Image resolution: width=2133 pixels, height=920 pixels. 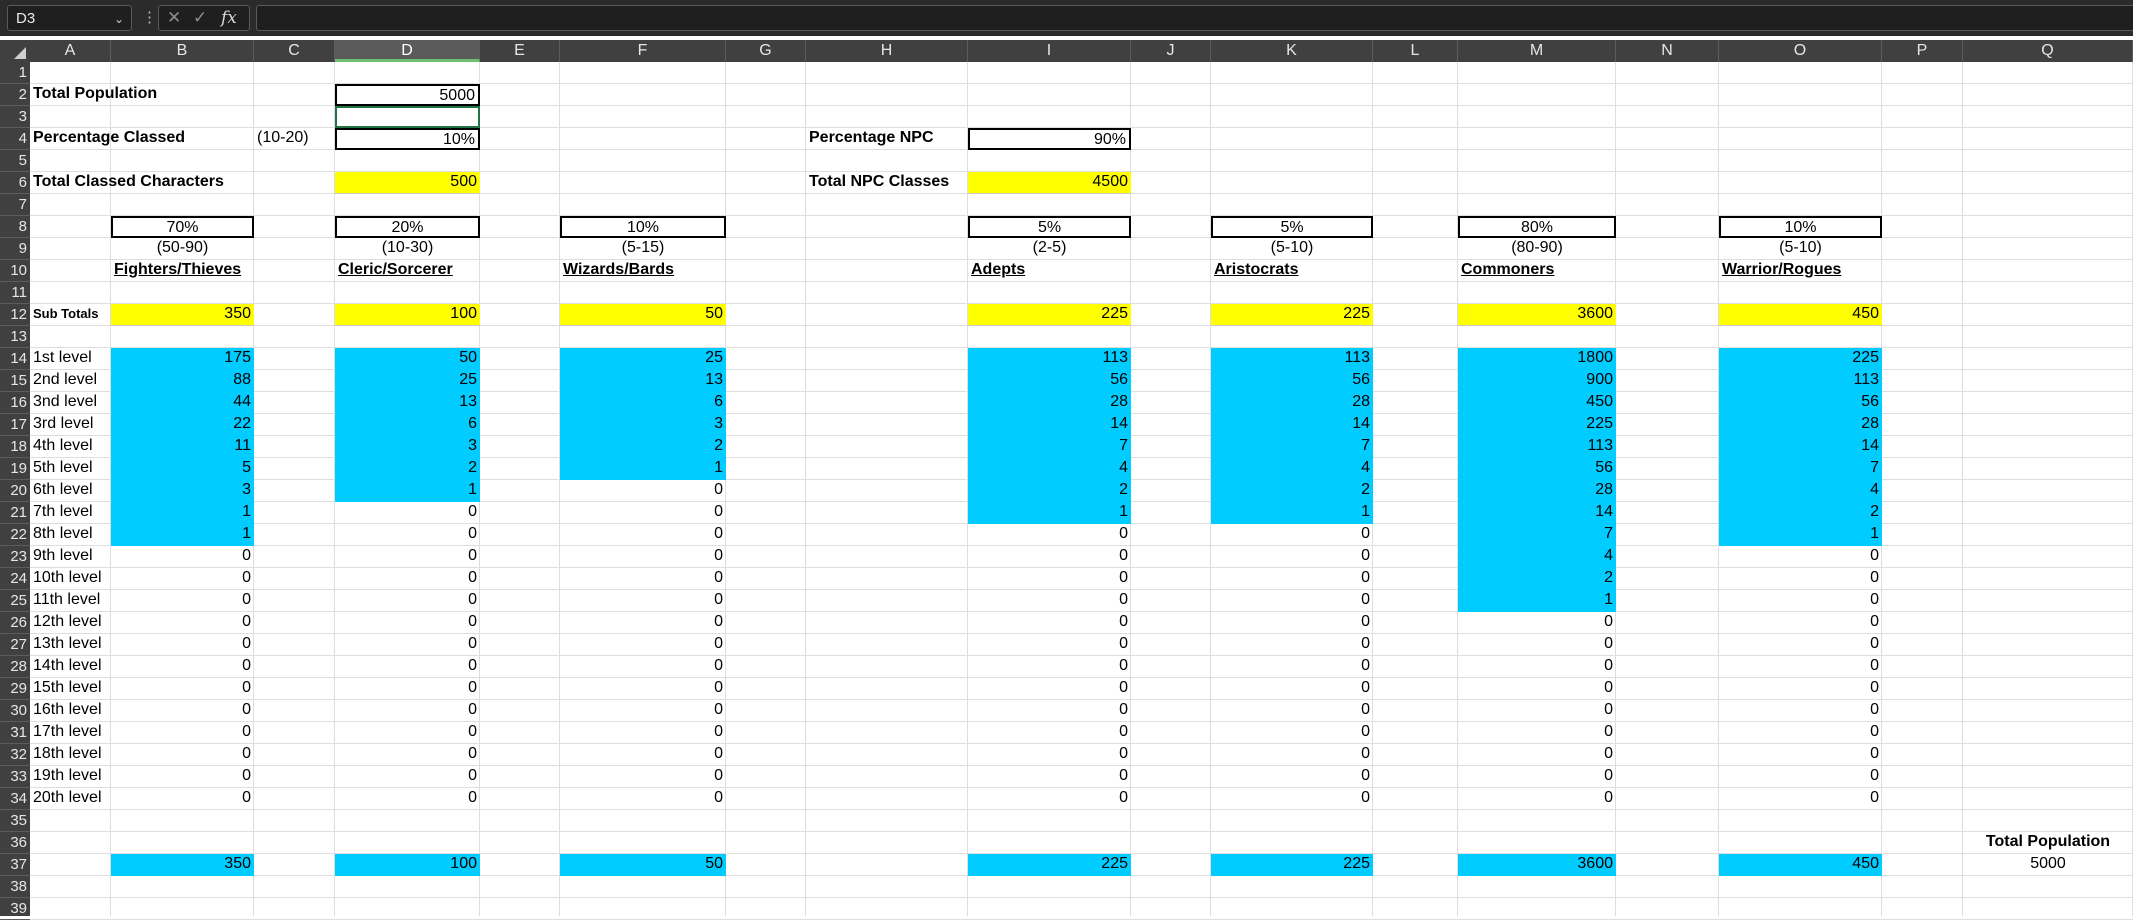 What do you see at coordinates (70, 799) in the screenshot?
I see `level-label: 20th level` at bounding box center [70, 799].